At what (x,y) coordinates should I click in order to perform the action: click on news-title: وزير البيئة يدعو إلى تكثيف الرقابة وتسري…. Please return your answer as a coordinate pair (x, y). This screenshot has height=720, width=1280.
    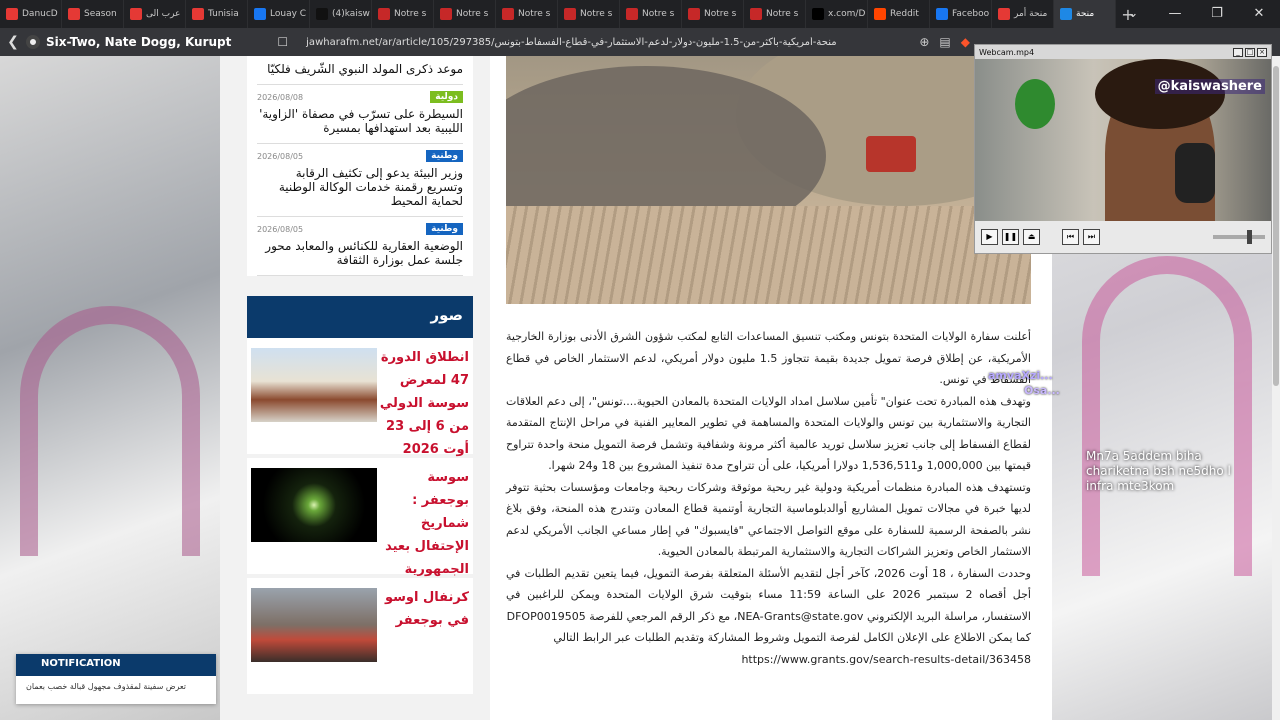
    Looking at the image, I should click on (360, 187).